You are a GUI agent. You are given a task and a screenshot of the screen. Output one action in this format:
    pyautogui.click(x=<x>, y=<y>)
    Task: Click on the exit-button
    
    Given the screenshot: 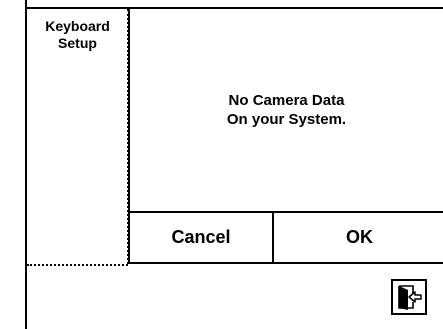 What is the action you would take?
    pyautogui.click(x=409, y=297)
    